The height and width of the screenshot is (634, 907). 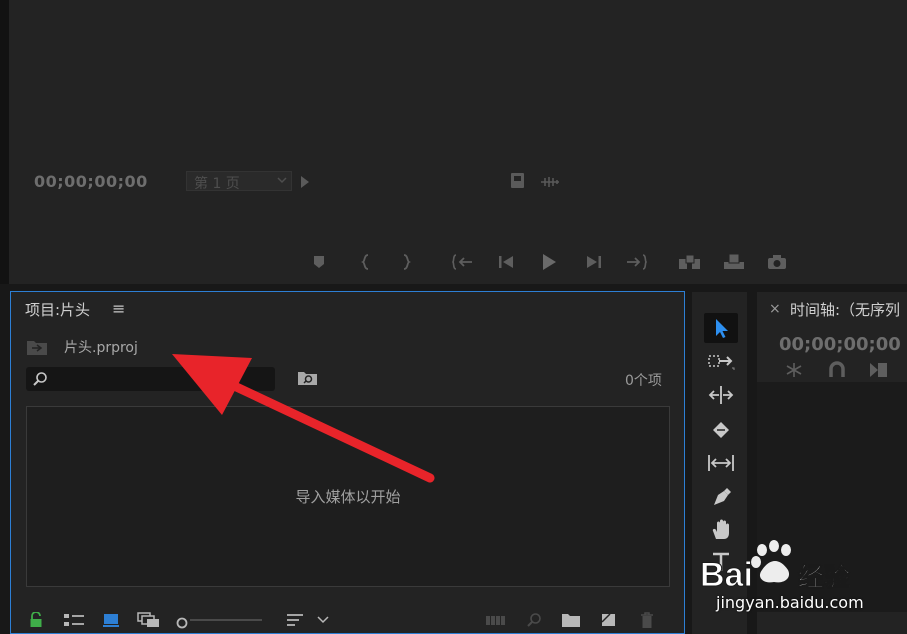 I want to click on annotation-arrow, so click(x=303, y=418).